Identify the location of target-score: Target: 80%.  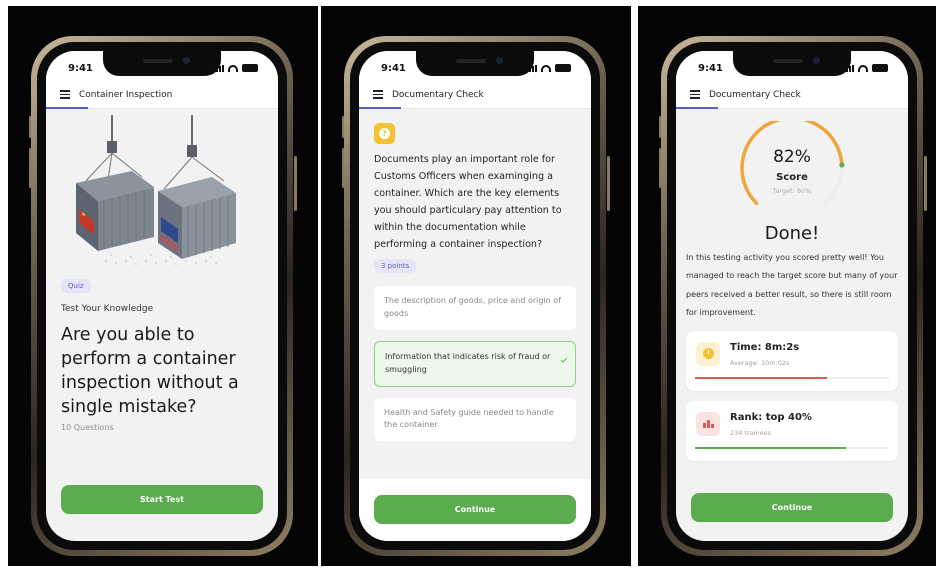
(792, 191).